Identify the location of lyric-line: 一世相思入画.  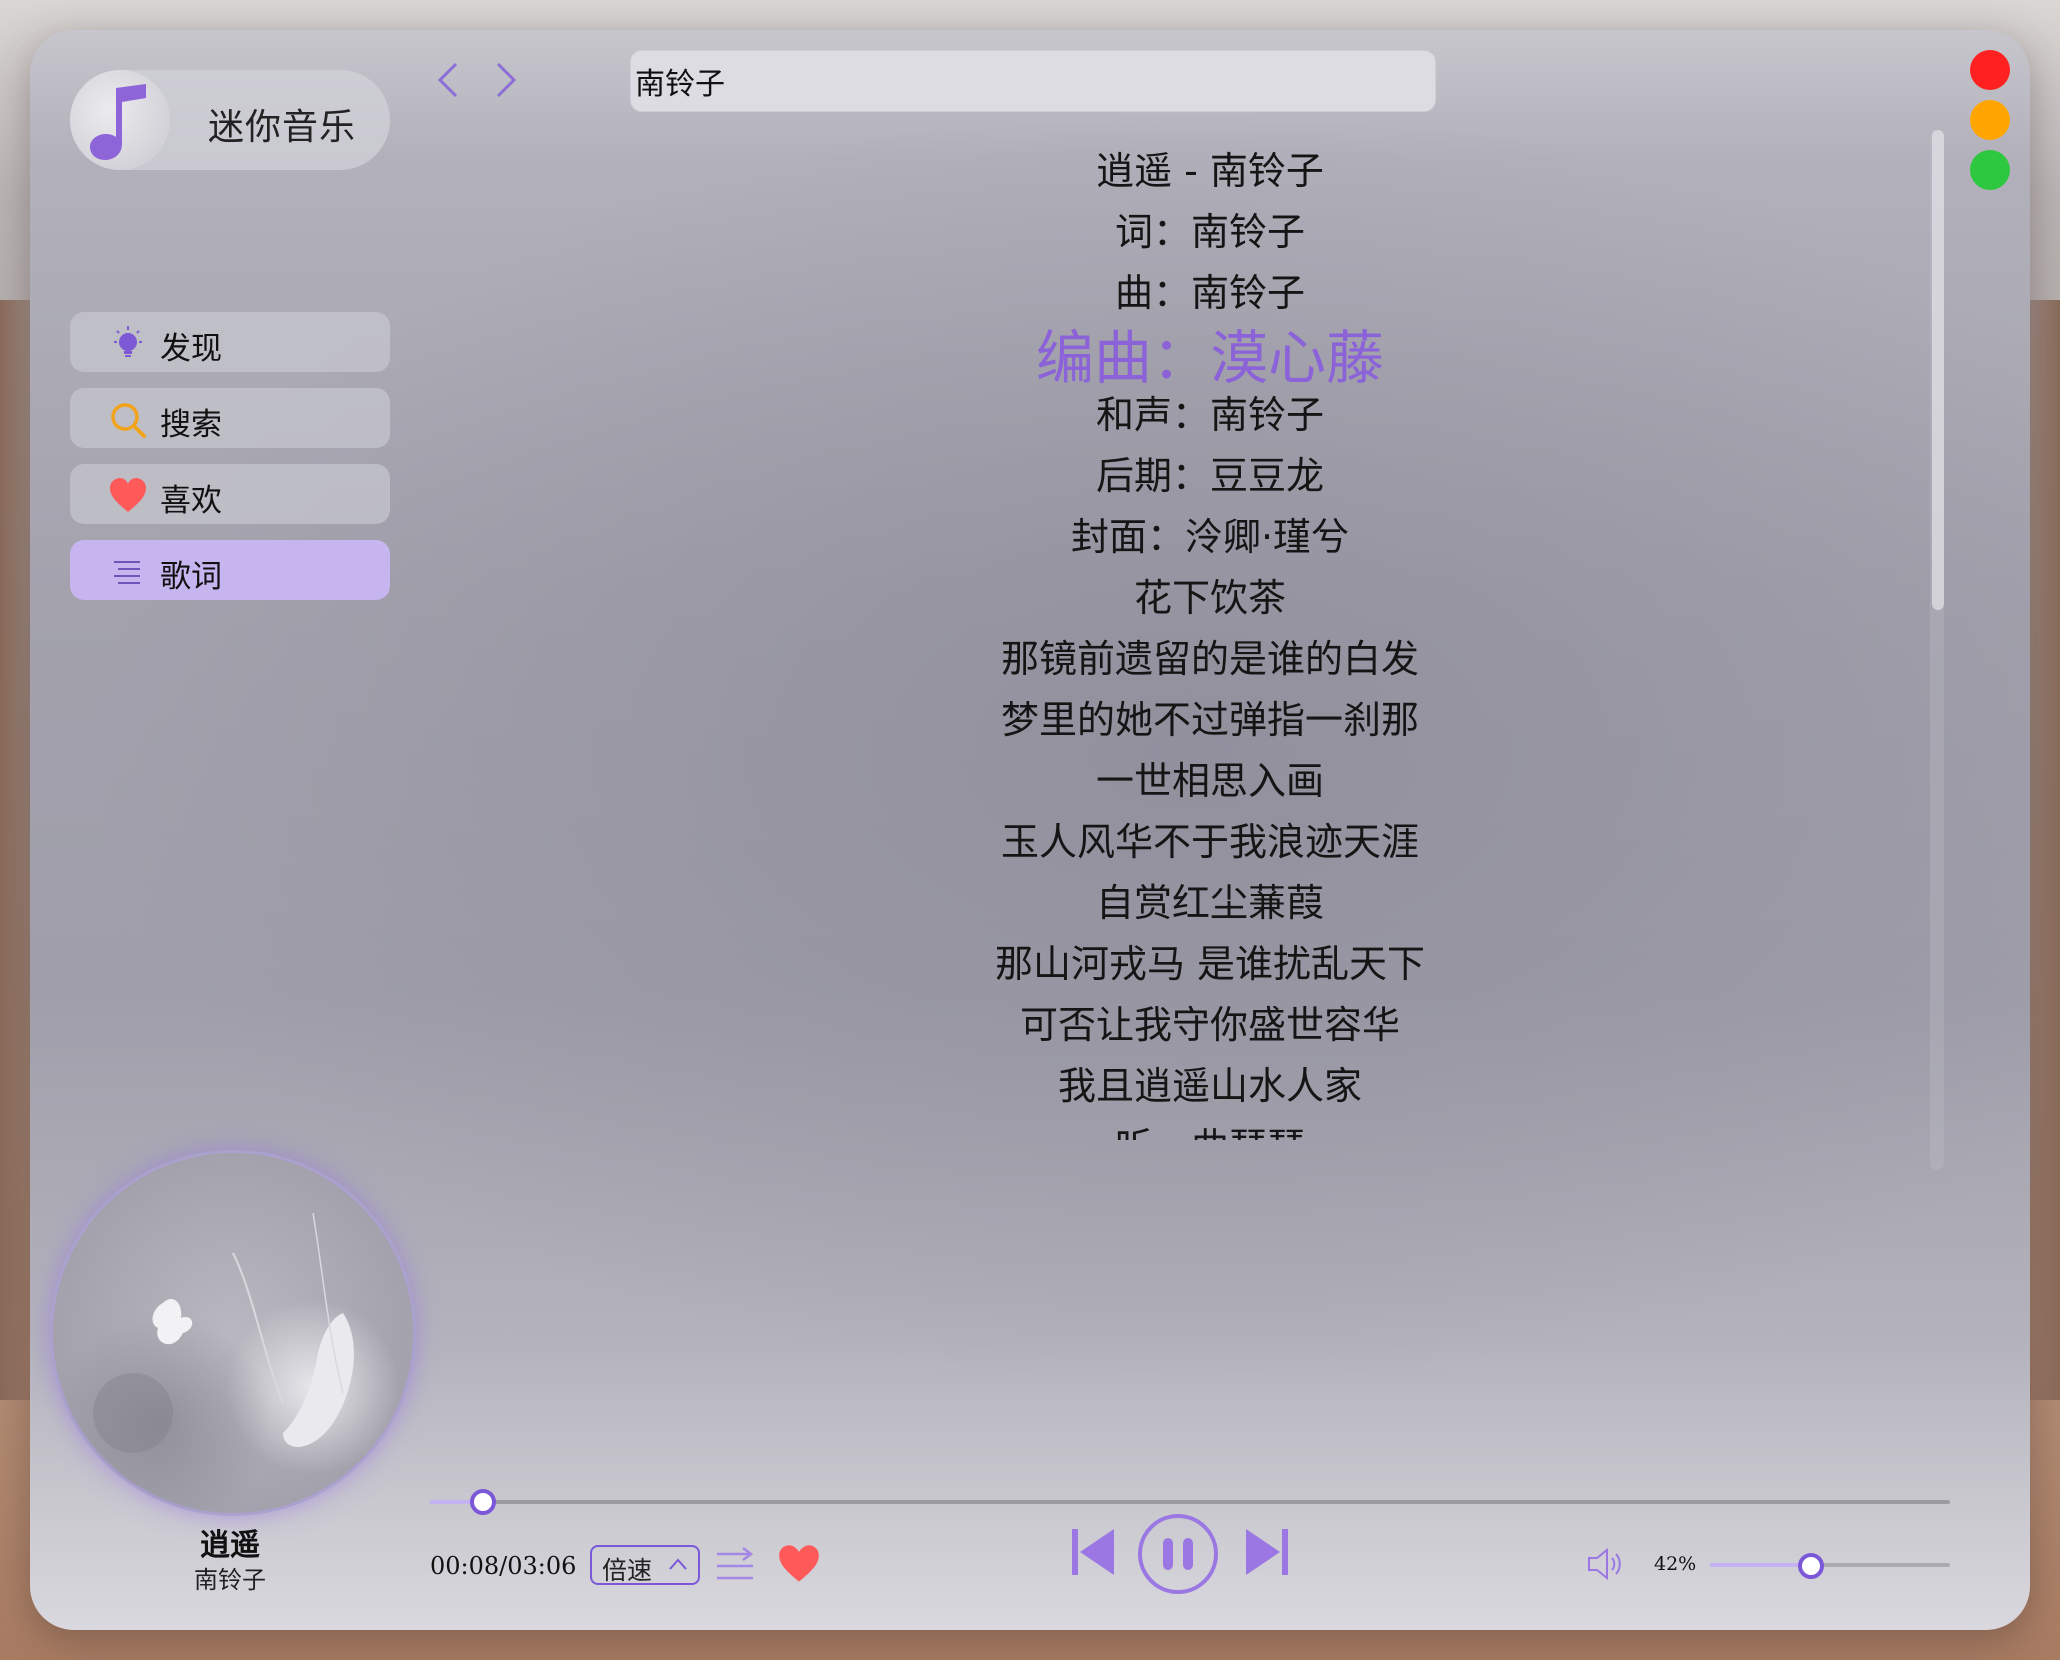
(1210, 777).